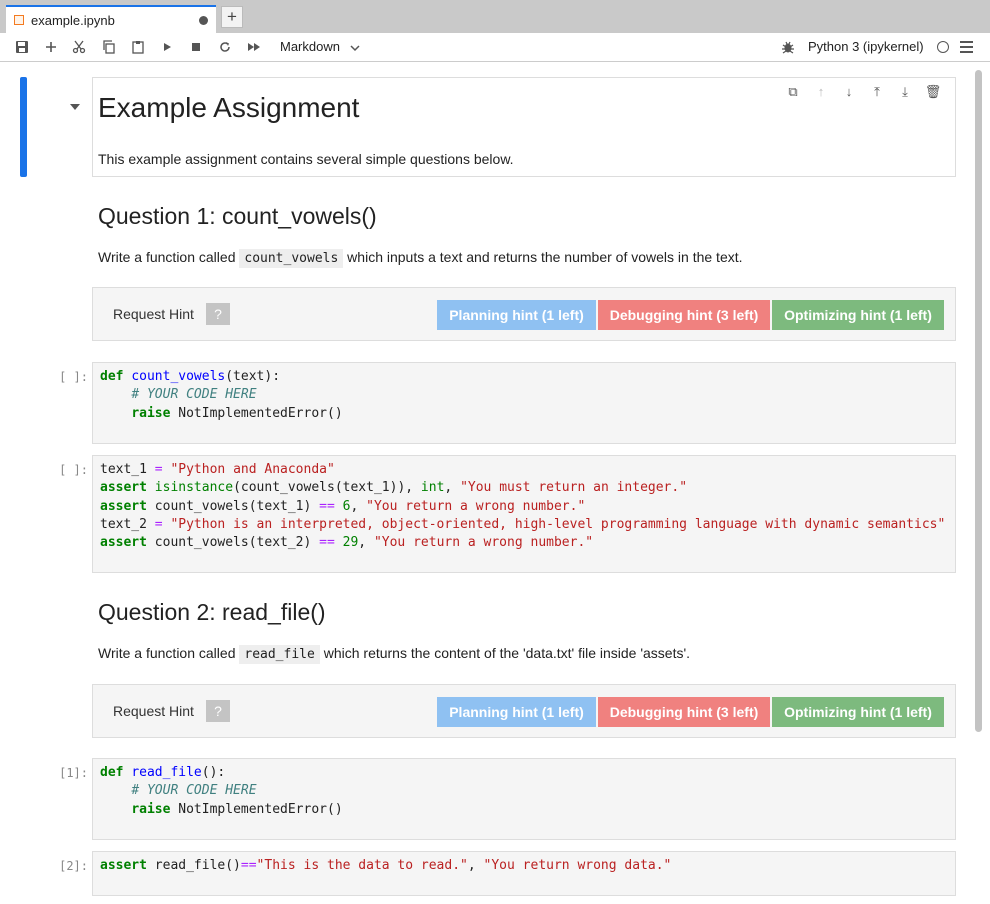  Describe the element at coordinates (212, 612) in the screenshot. I see `question-2-title: Question 2: read_file()` at that location.